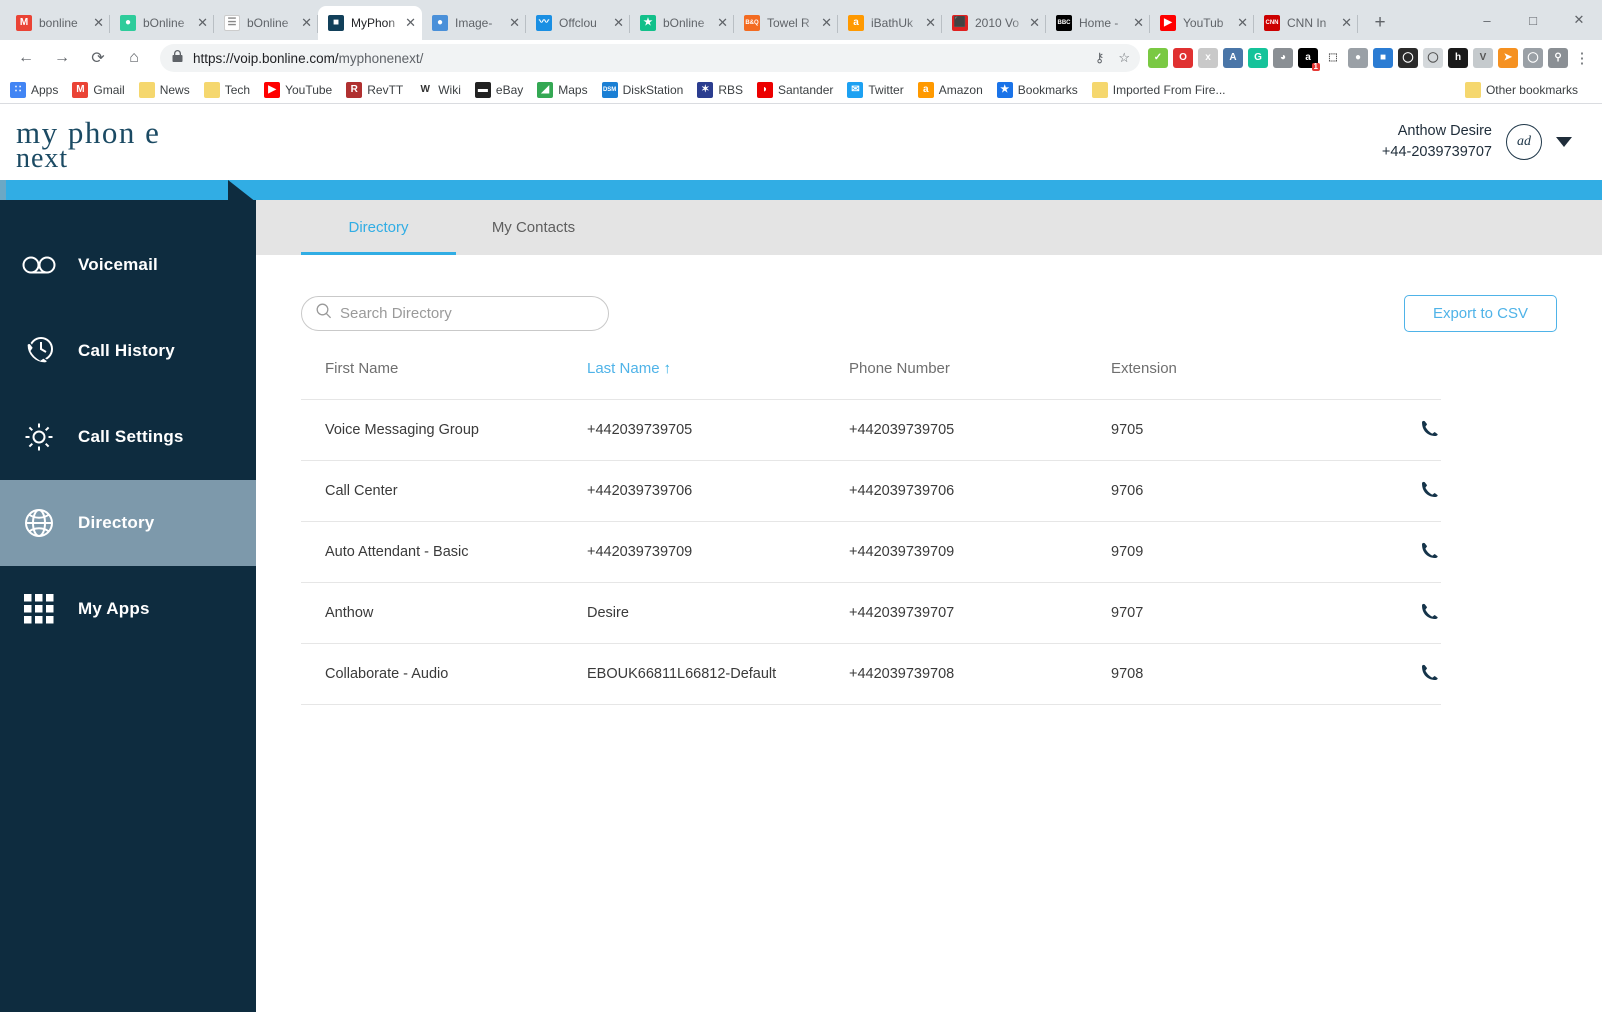 Image resolution: width=1602 pixels, height=1013 pixels. Describe the element at coordinates (1309, 59) in the screenshot. I see `amazon-assistant-extension: a1` at that location.